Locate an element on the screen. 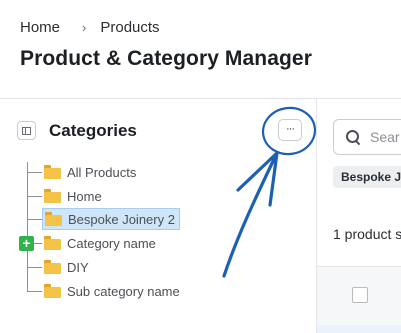  tree-item-all-products: All Products is located at coordinates (83, 172).